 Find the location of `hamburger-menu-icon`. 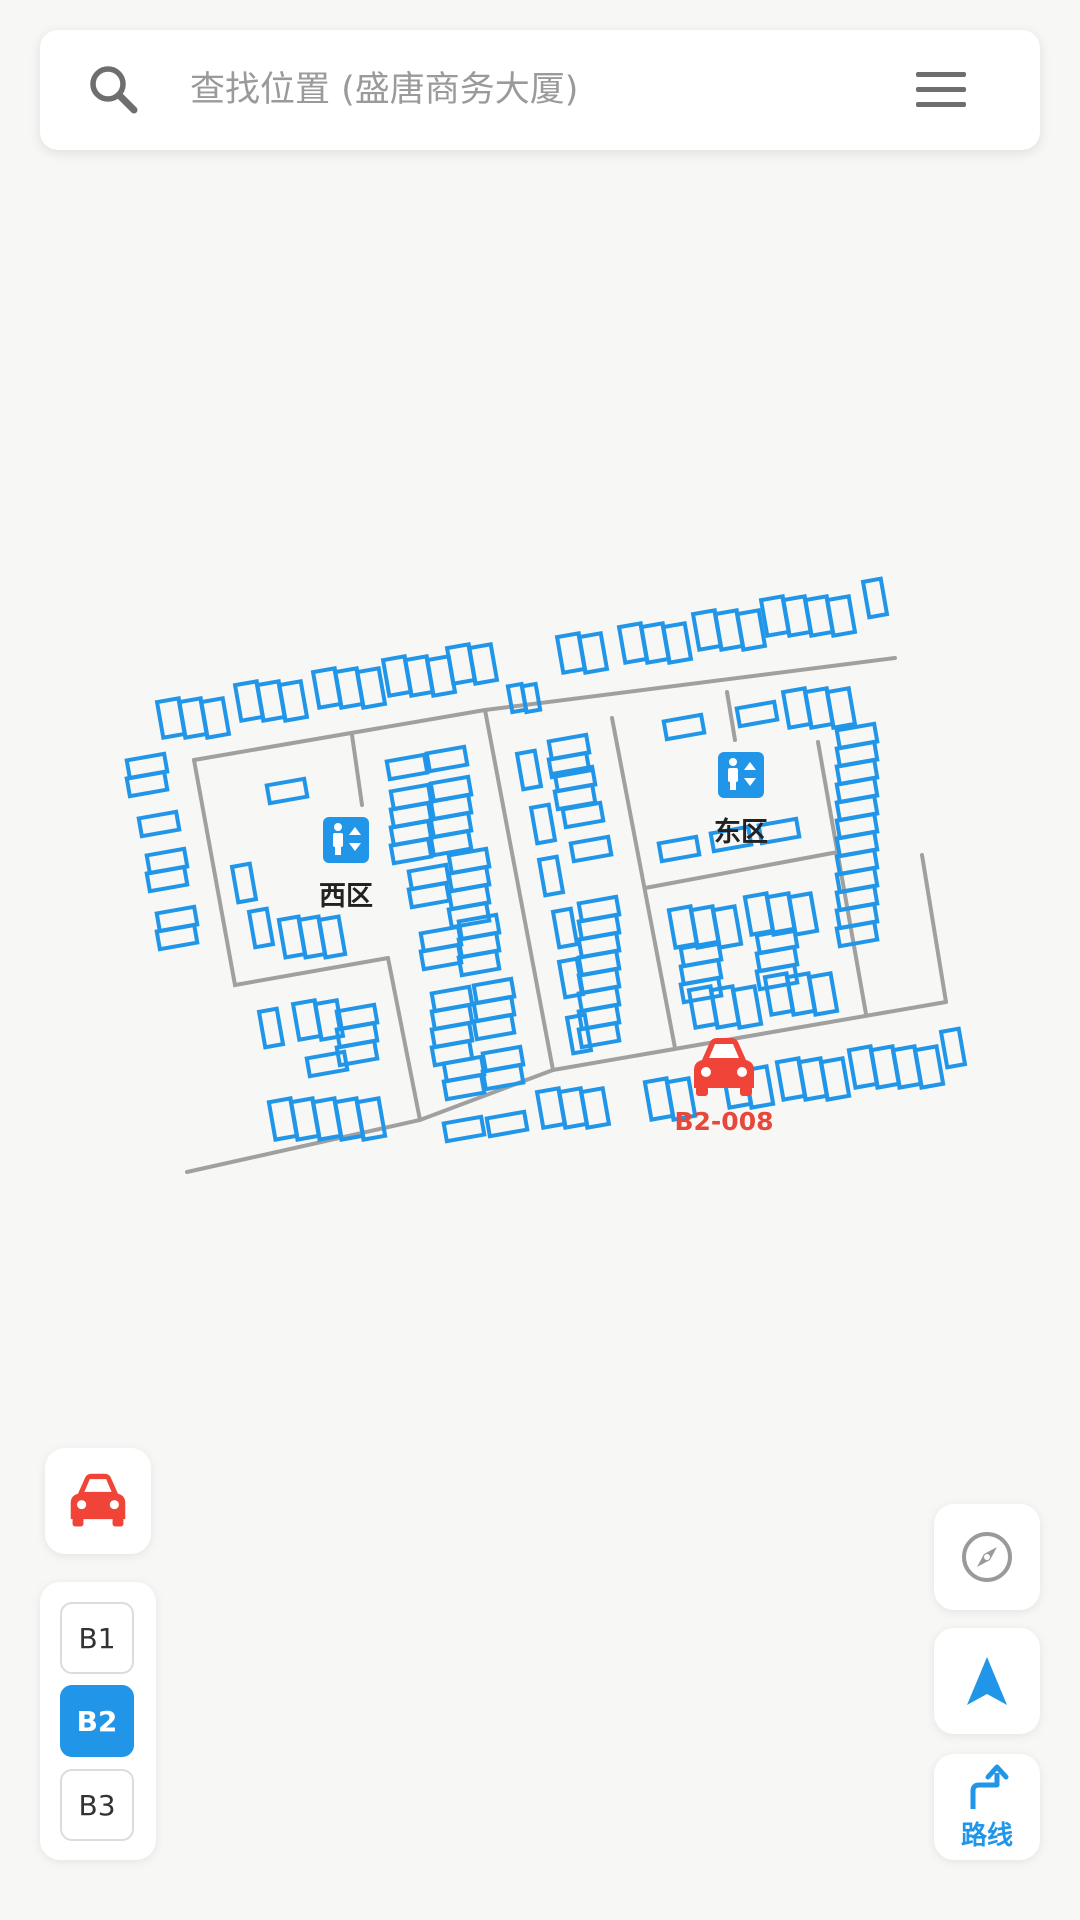

hamburger-menu-icon is located at coordinates (941, 90).